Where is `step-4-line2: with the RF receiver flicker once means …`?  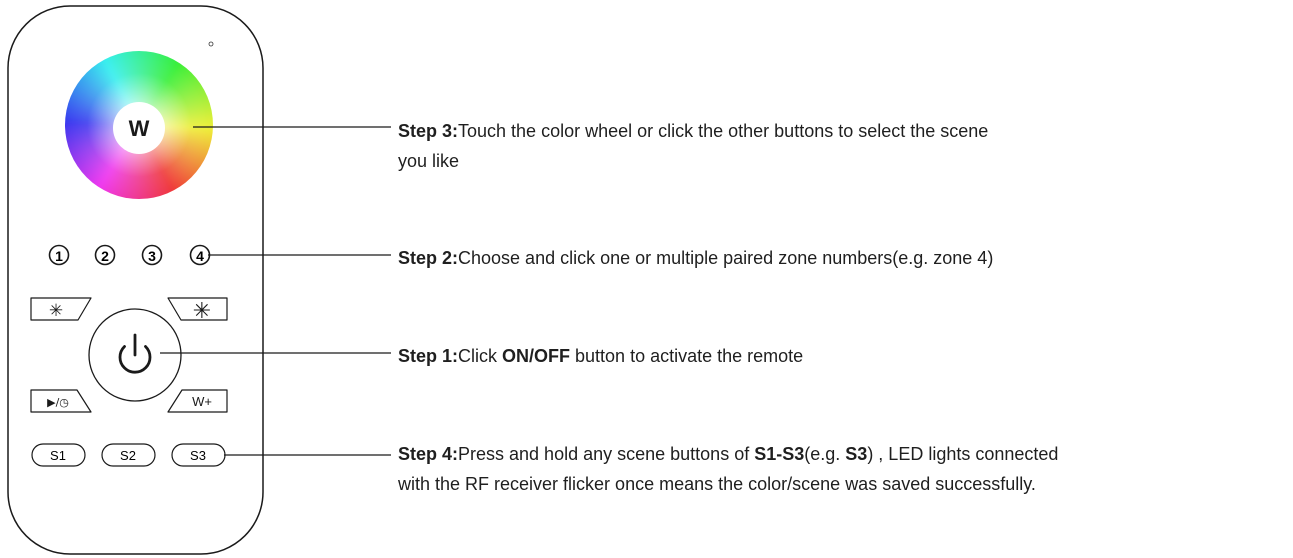 step-4-line2: with the RF receiver flicker once means … is located at coordinates (717, 484).